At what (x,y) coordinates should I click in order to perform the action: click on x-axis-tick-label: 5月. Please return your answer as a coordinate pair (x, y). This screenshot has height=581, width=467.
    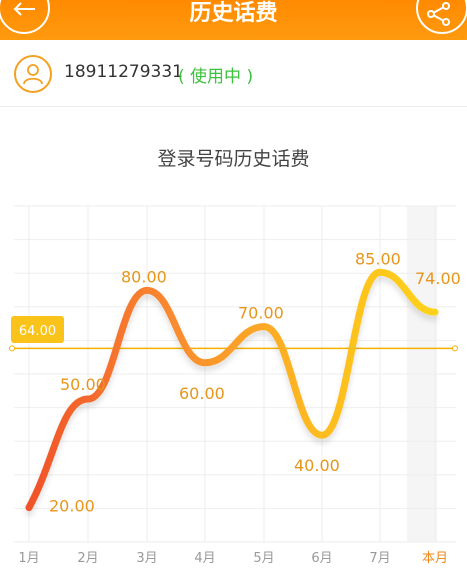
    Looking at the image, I should click on (263, 558).